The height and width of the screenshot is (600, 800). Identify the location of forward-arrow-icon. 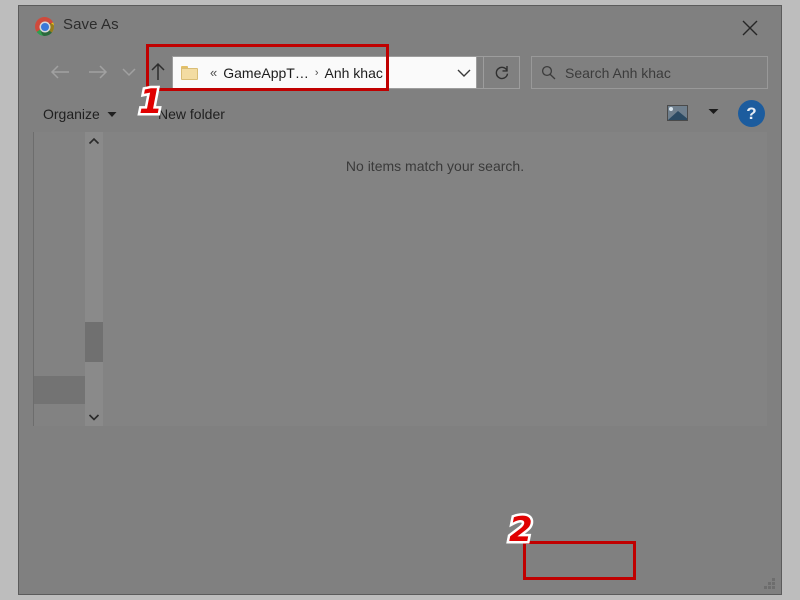
(98, 72).